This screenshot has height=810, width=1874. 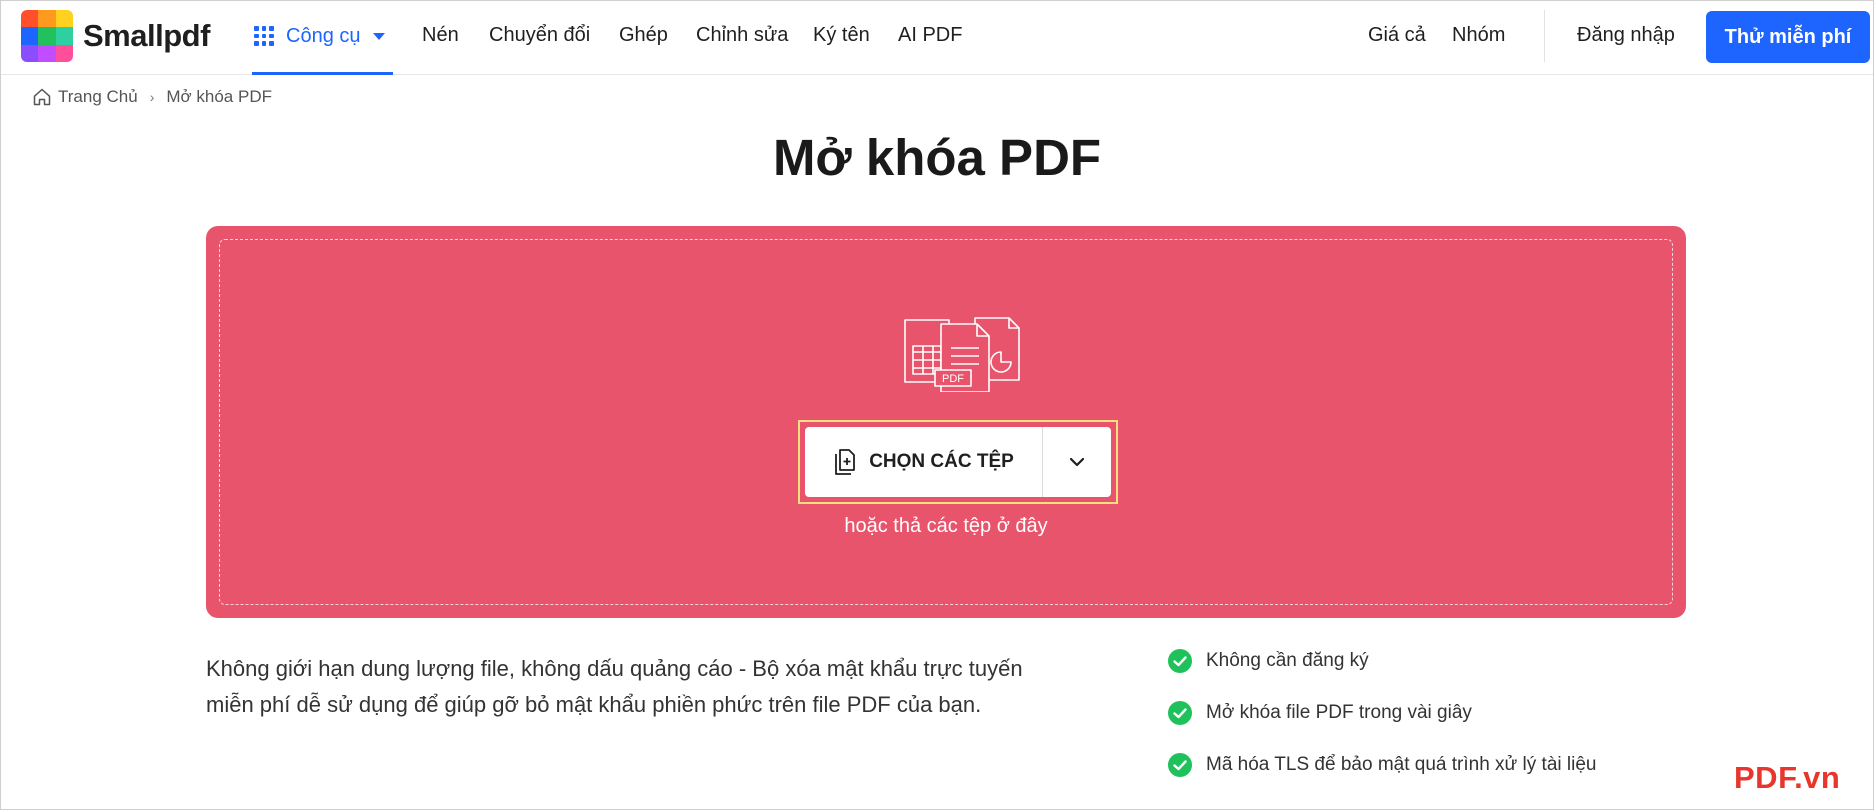 I want to click on tools-menu: Công cụ, so click(x=322, y=37).